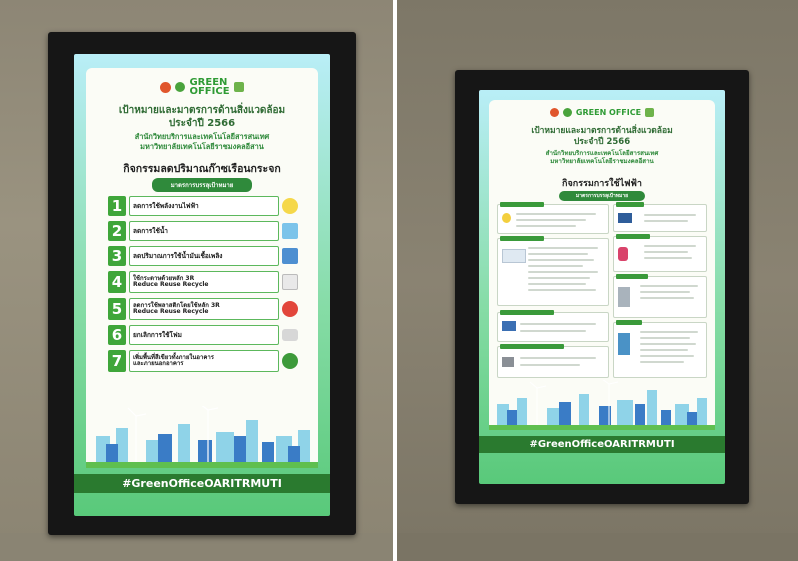 The image size is (798, 561). I want to click on logo-rmuti-icon, so click(166, 87).